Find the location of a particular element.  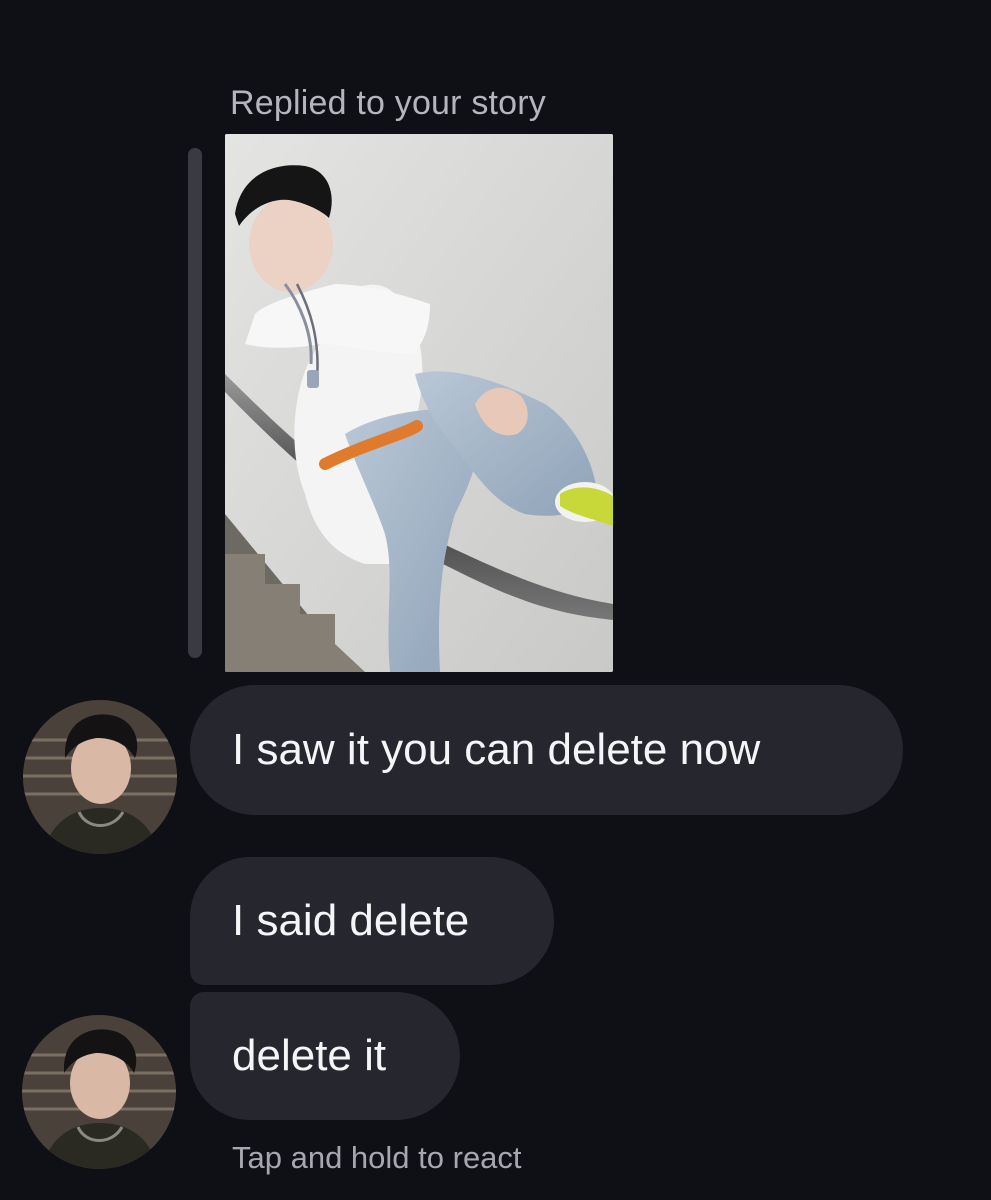

message-bubble: I said delete is located at coordinates (372, 921).